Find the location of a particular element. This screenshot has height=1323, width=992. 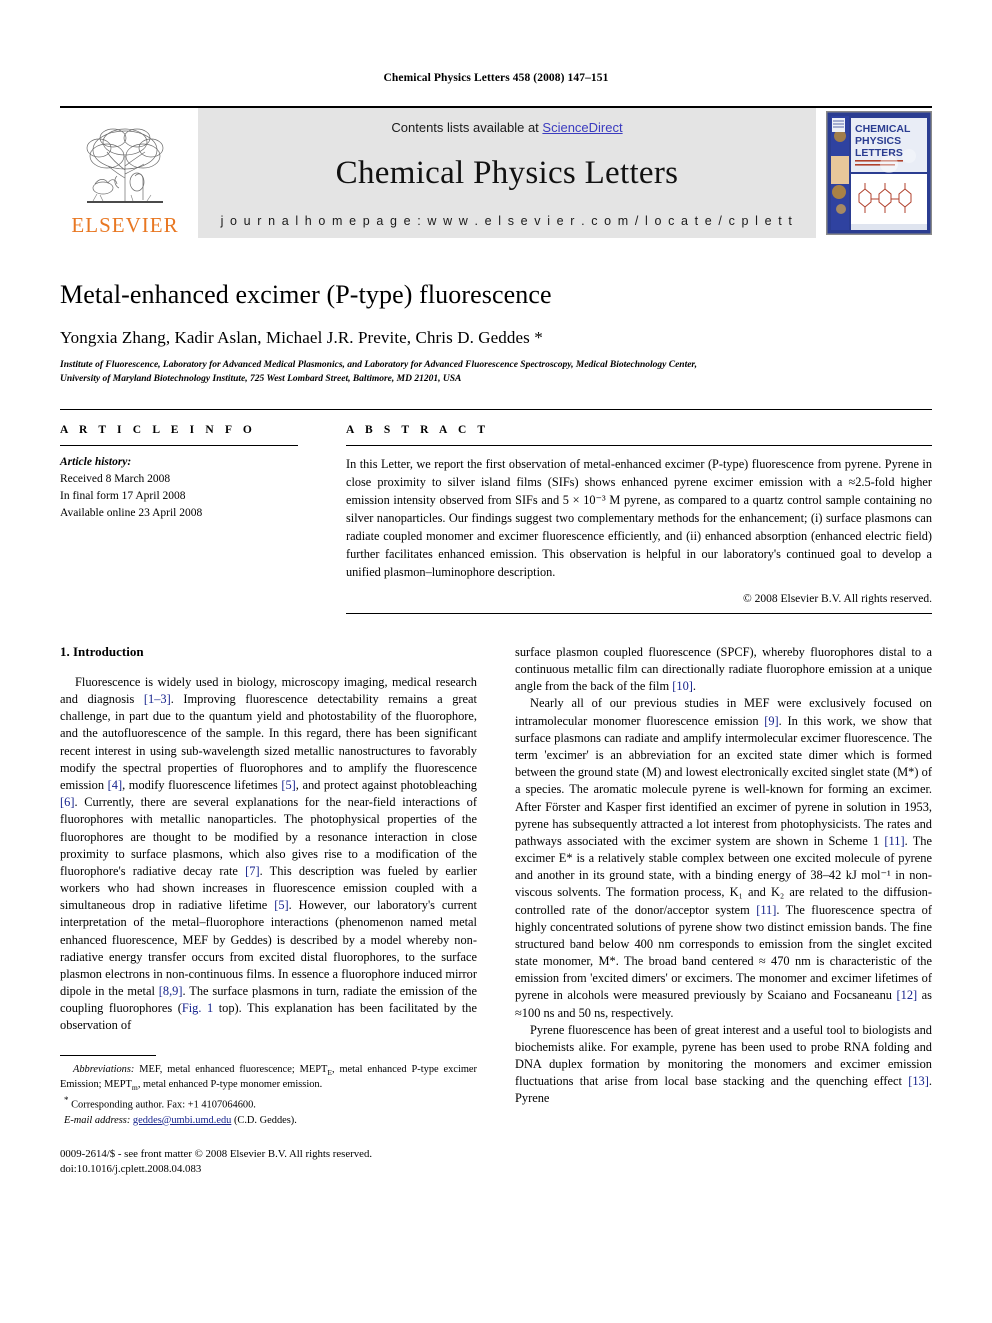

elsevier-tree-icon is located at coordinates (125, 168).